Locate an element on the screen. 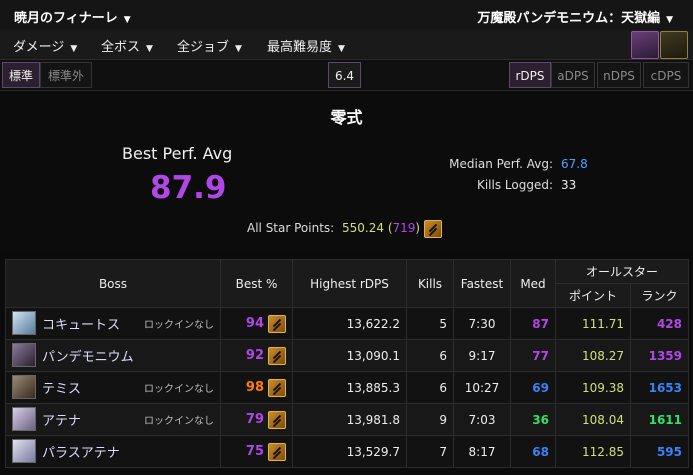  top-bar: 暁月のフィナーレ ▼ 万魔殿パンデモニウム：天獄編 ▼ is located at coordinates (346, 15).